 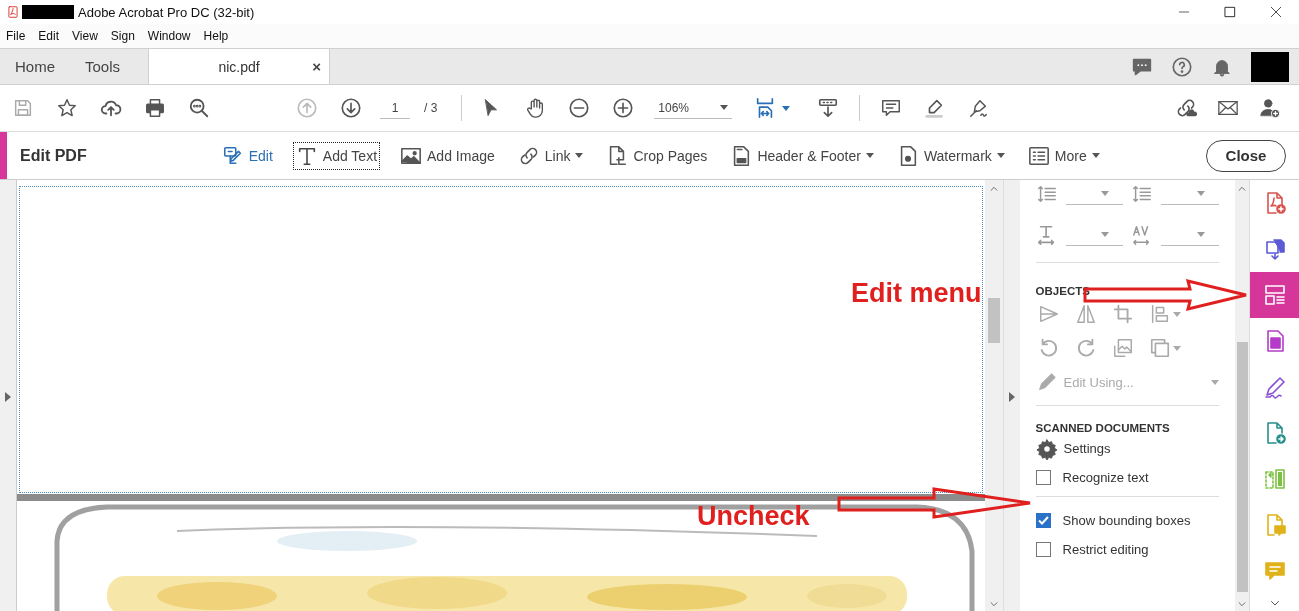 I want to click on gear-icon, so click(x=1046, y=448).